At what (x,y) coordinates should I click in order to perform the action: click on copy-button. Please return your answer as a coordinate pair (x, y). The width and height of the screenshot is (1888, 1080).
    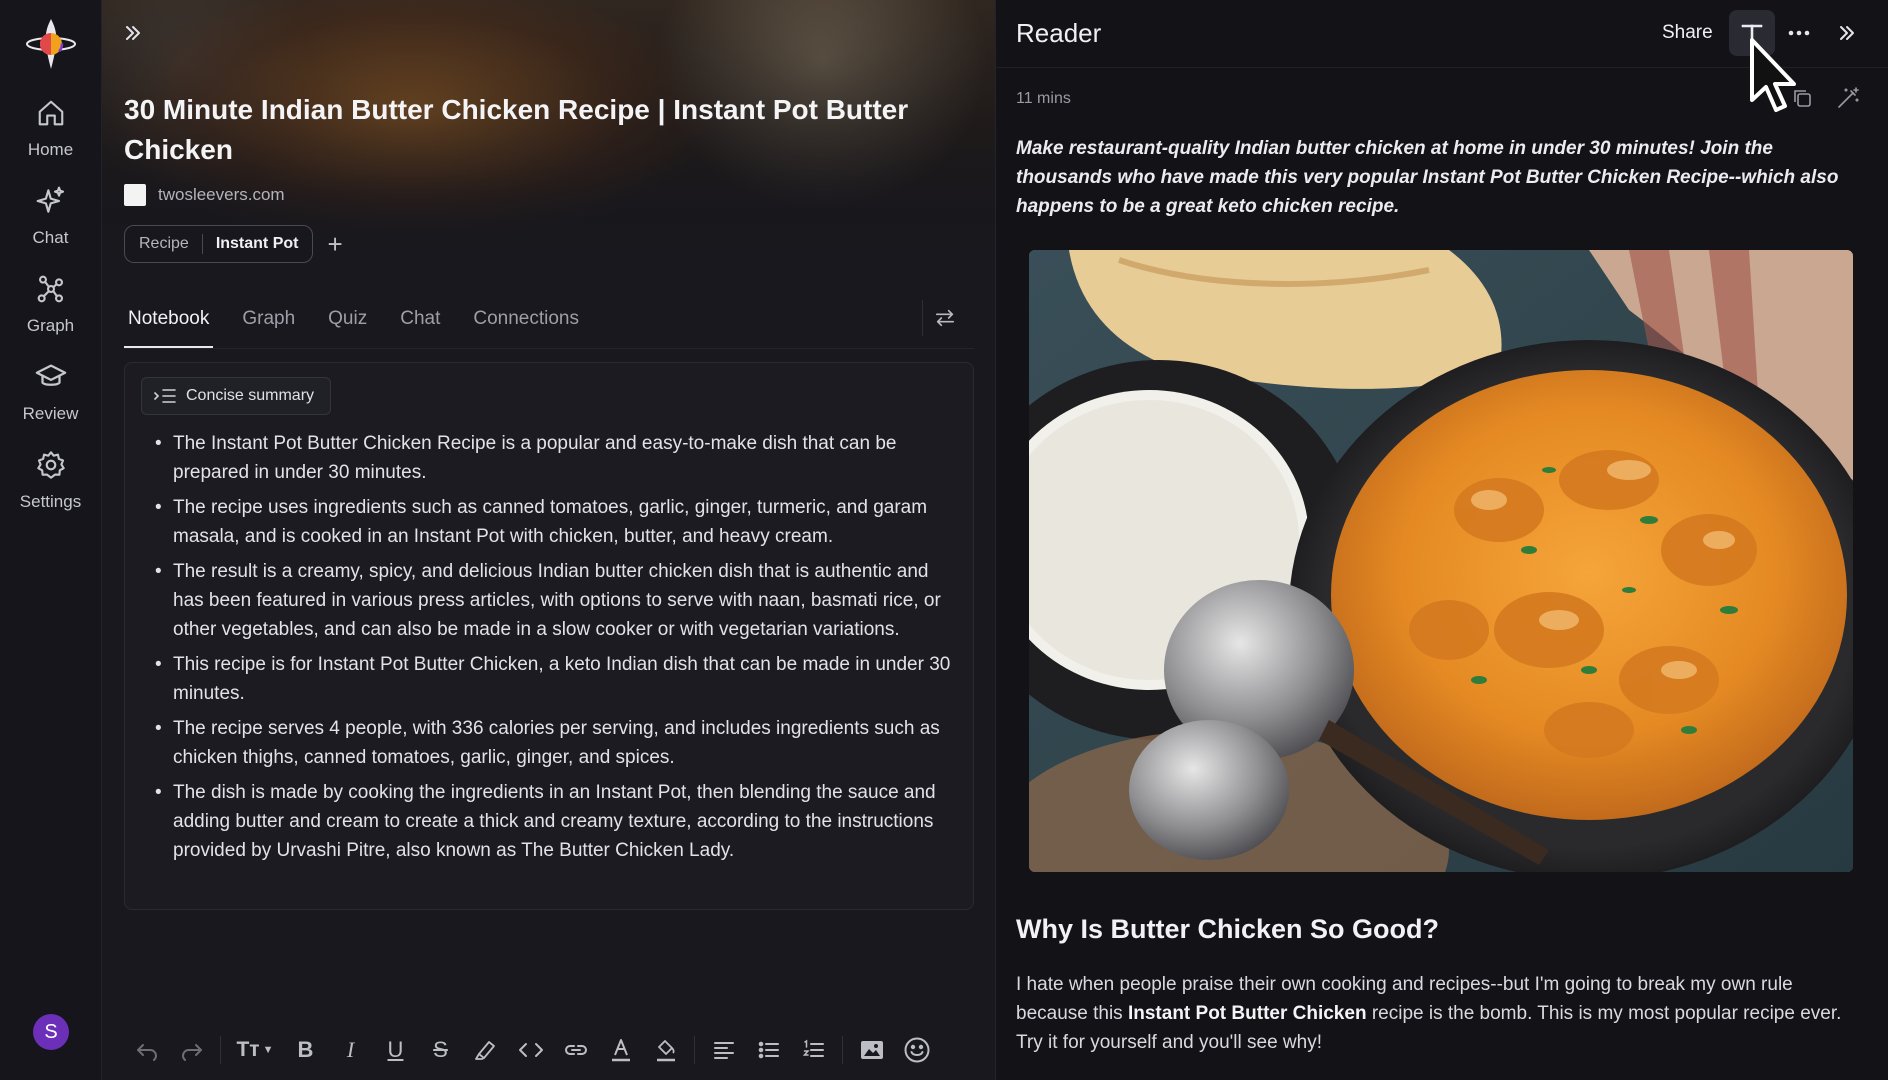
    Looking at the image, I should click on (1802, 98).